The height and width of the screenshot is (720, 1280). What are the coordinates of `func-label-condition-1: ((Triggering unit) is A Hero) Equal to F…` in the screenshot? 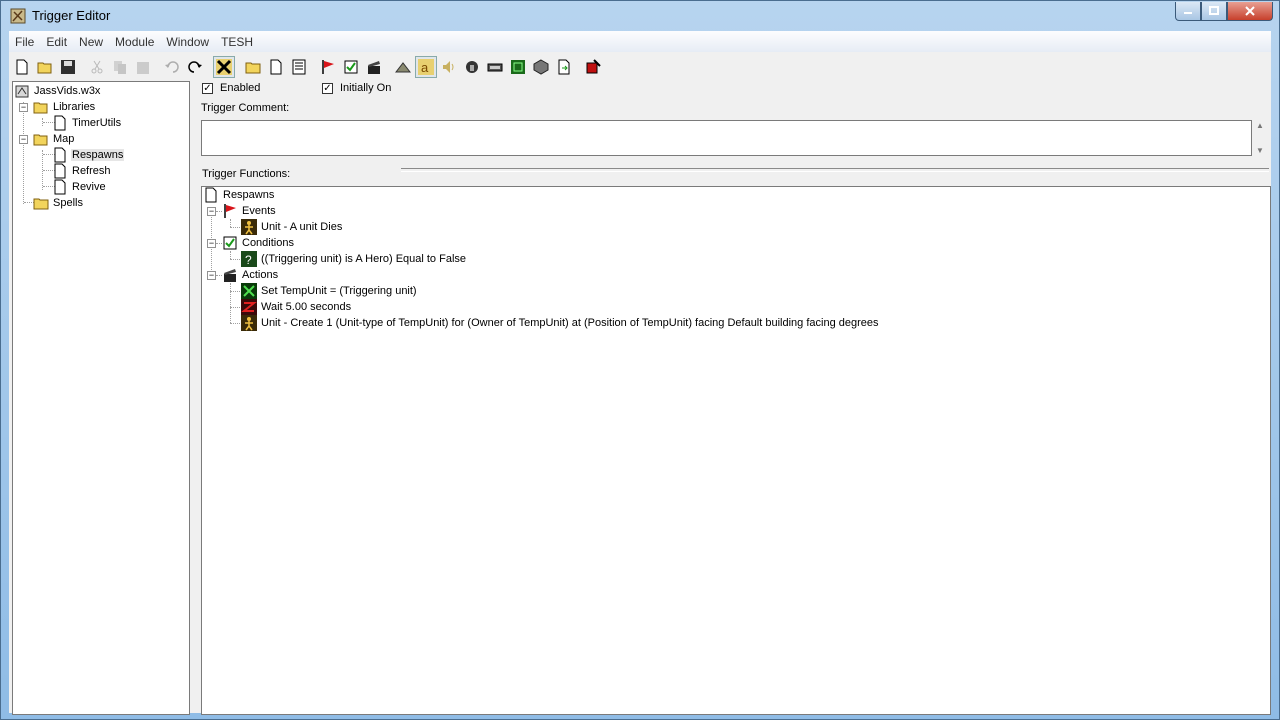 It's located at (364, 259).